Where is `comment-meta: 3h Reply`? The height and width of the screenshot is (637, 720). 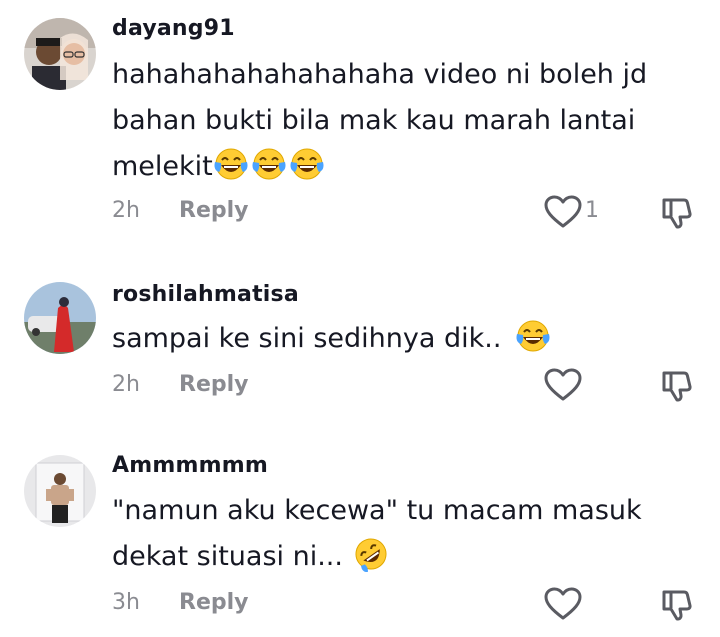 comment-meta: 3h Reply is located at coordinates (180, 602).